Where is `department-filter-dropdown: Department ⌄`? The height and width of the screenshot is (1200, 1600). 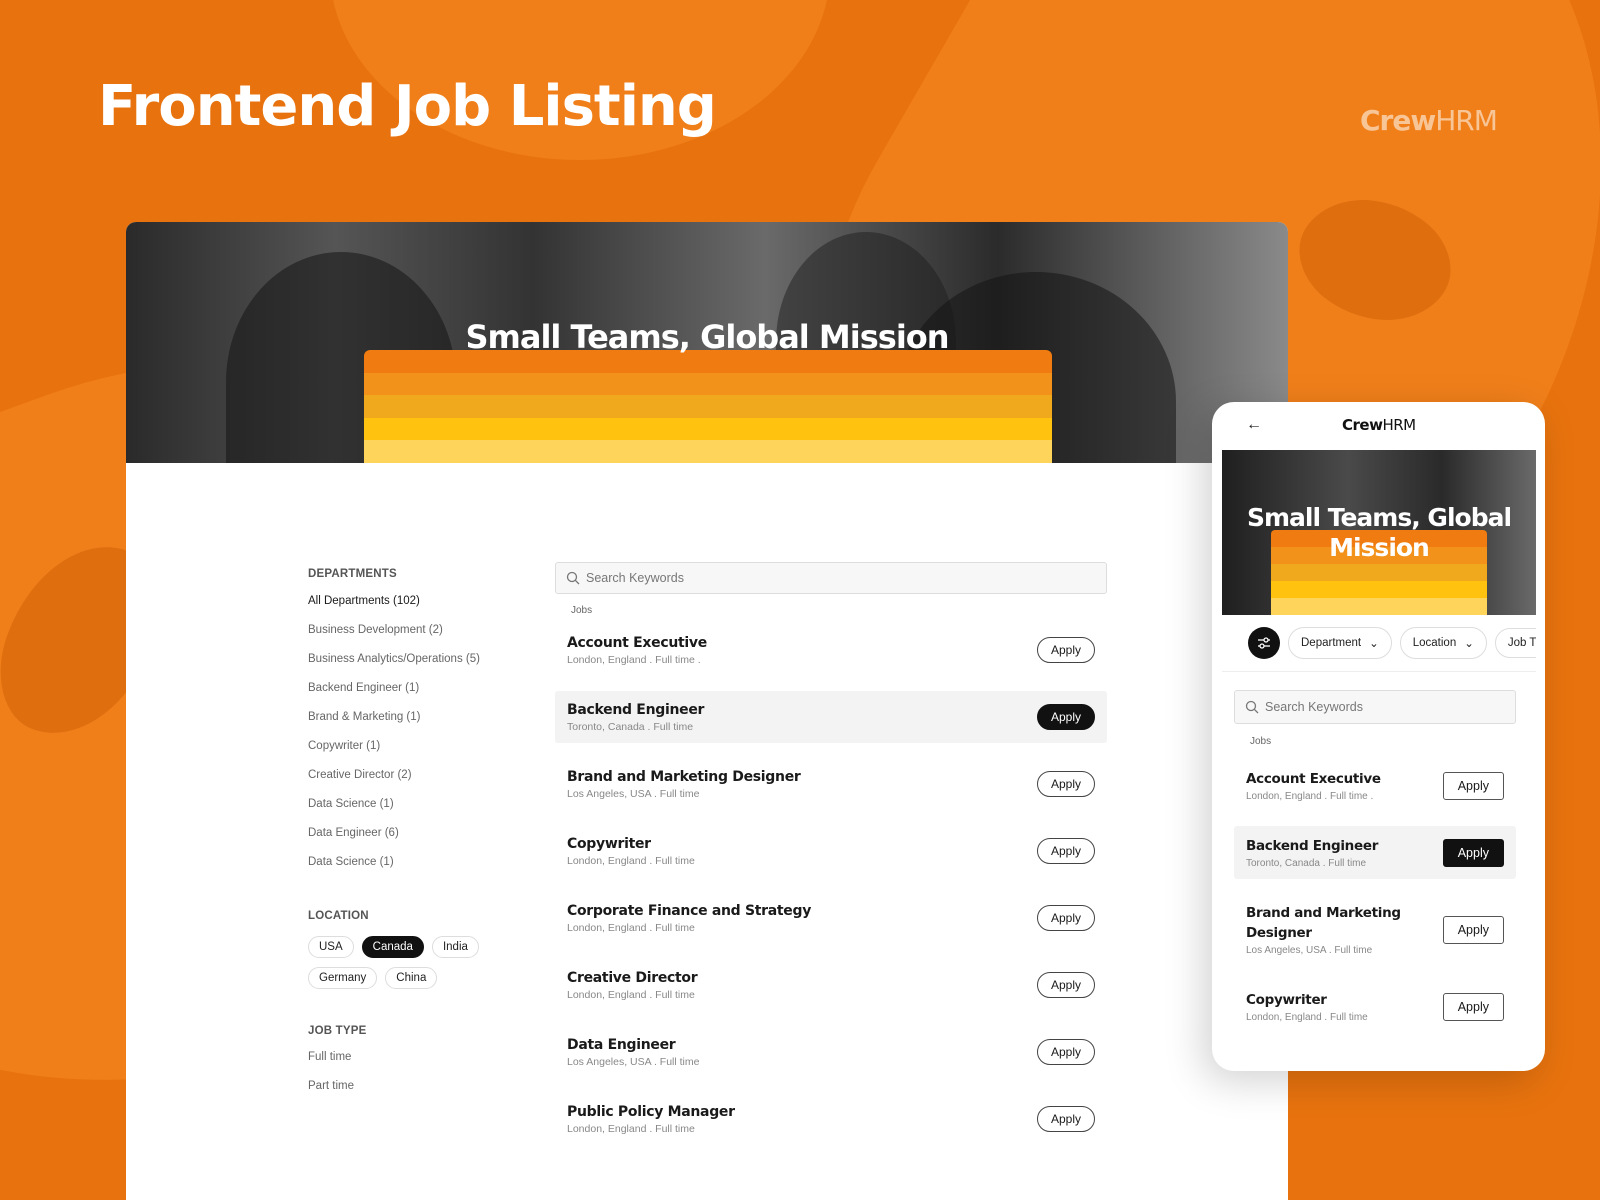 department-filter-dropdown: Department ⌄ is located at coordinates (1340, 643).